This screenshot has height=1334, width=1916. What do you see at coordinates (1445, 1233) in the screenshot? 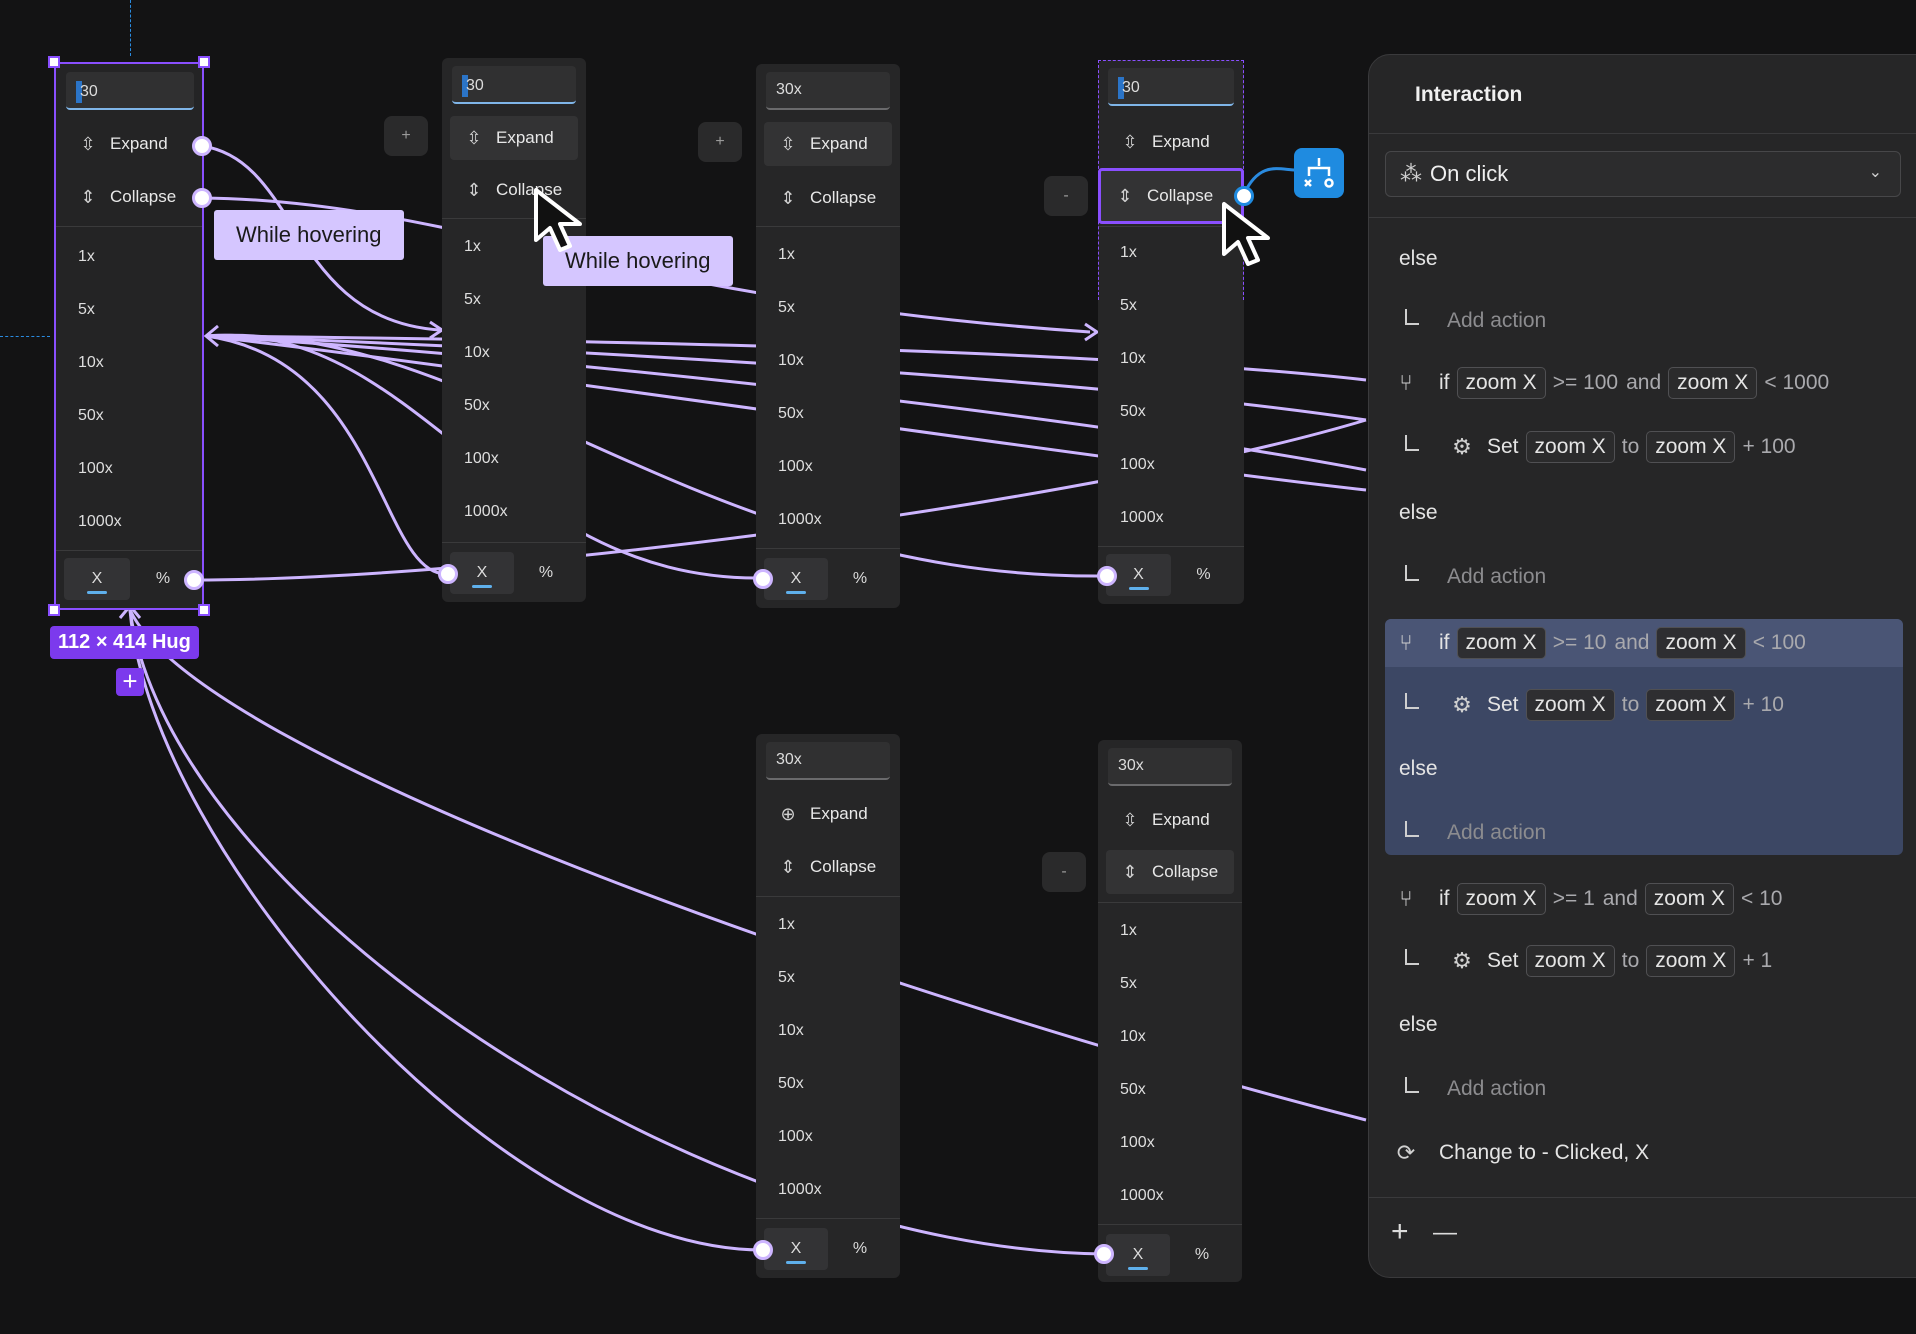
I see `remove-interaction-button: —` at bounding box center [1445, 1233].